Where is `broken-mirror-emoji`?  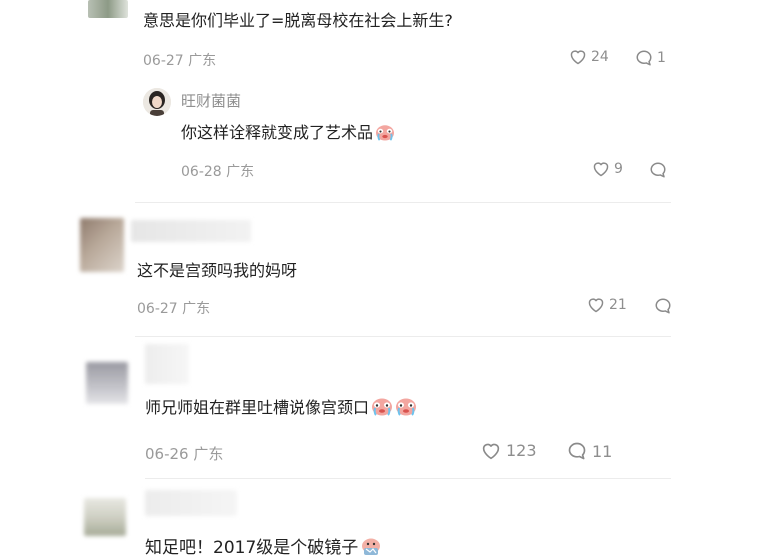
broken-mirror-emoji is located at coordinates (371, 546).